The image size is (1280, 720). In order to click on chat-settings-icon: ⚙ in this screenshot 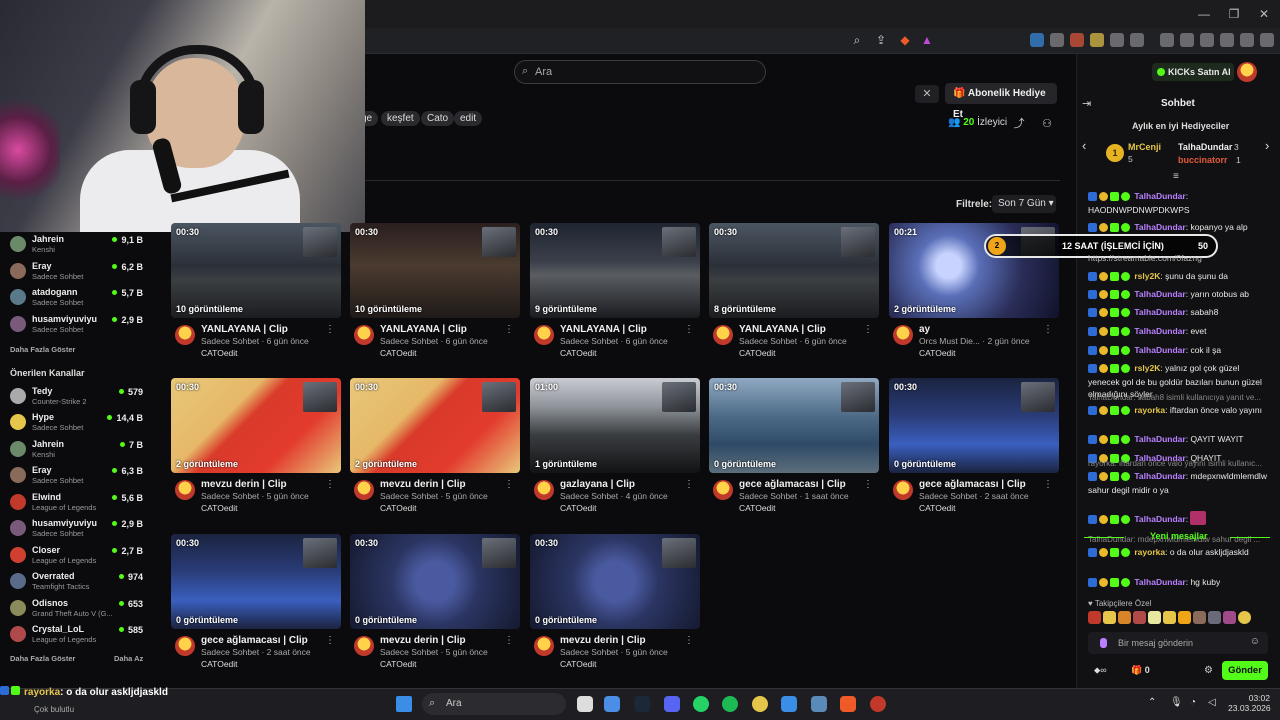, I will do `click(1208, 670)`.